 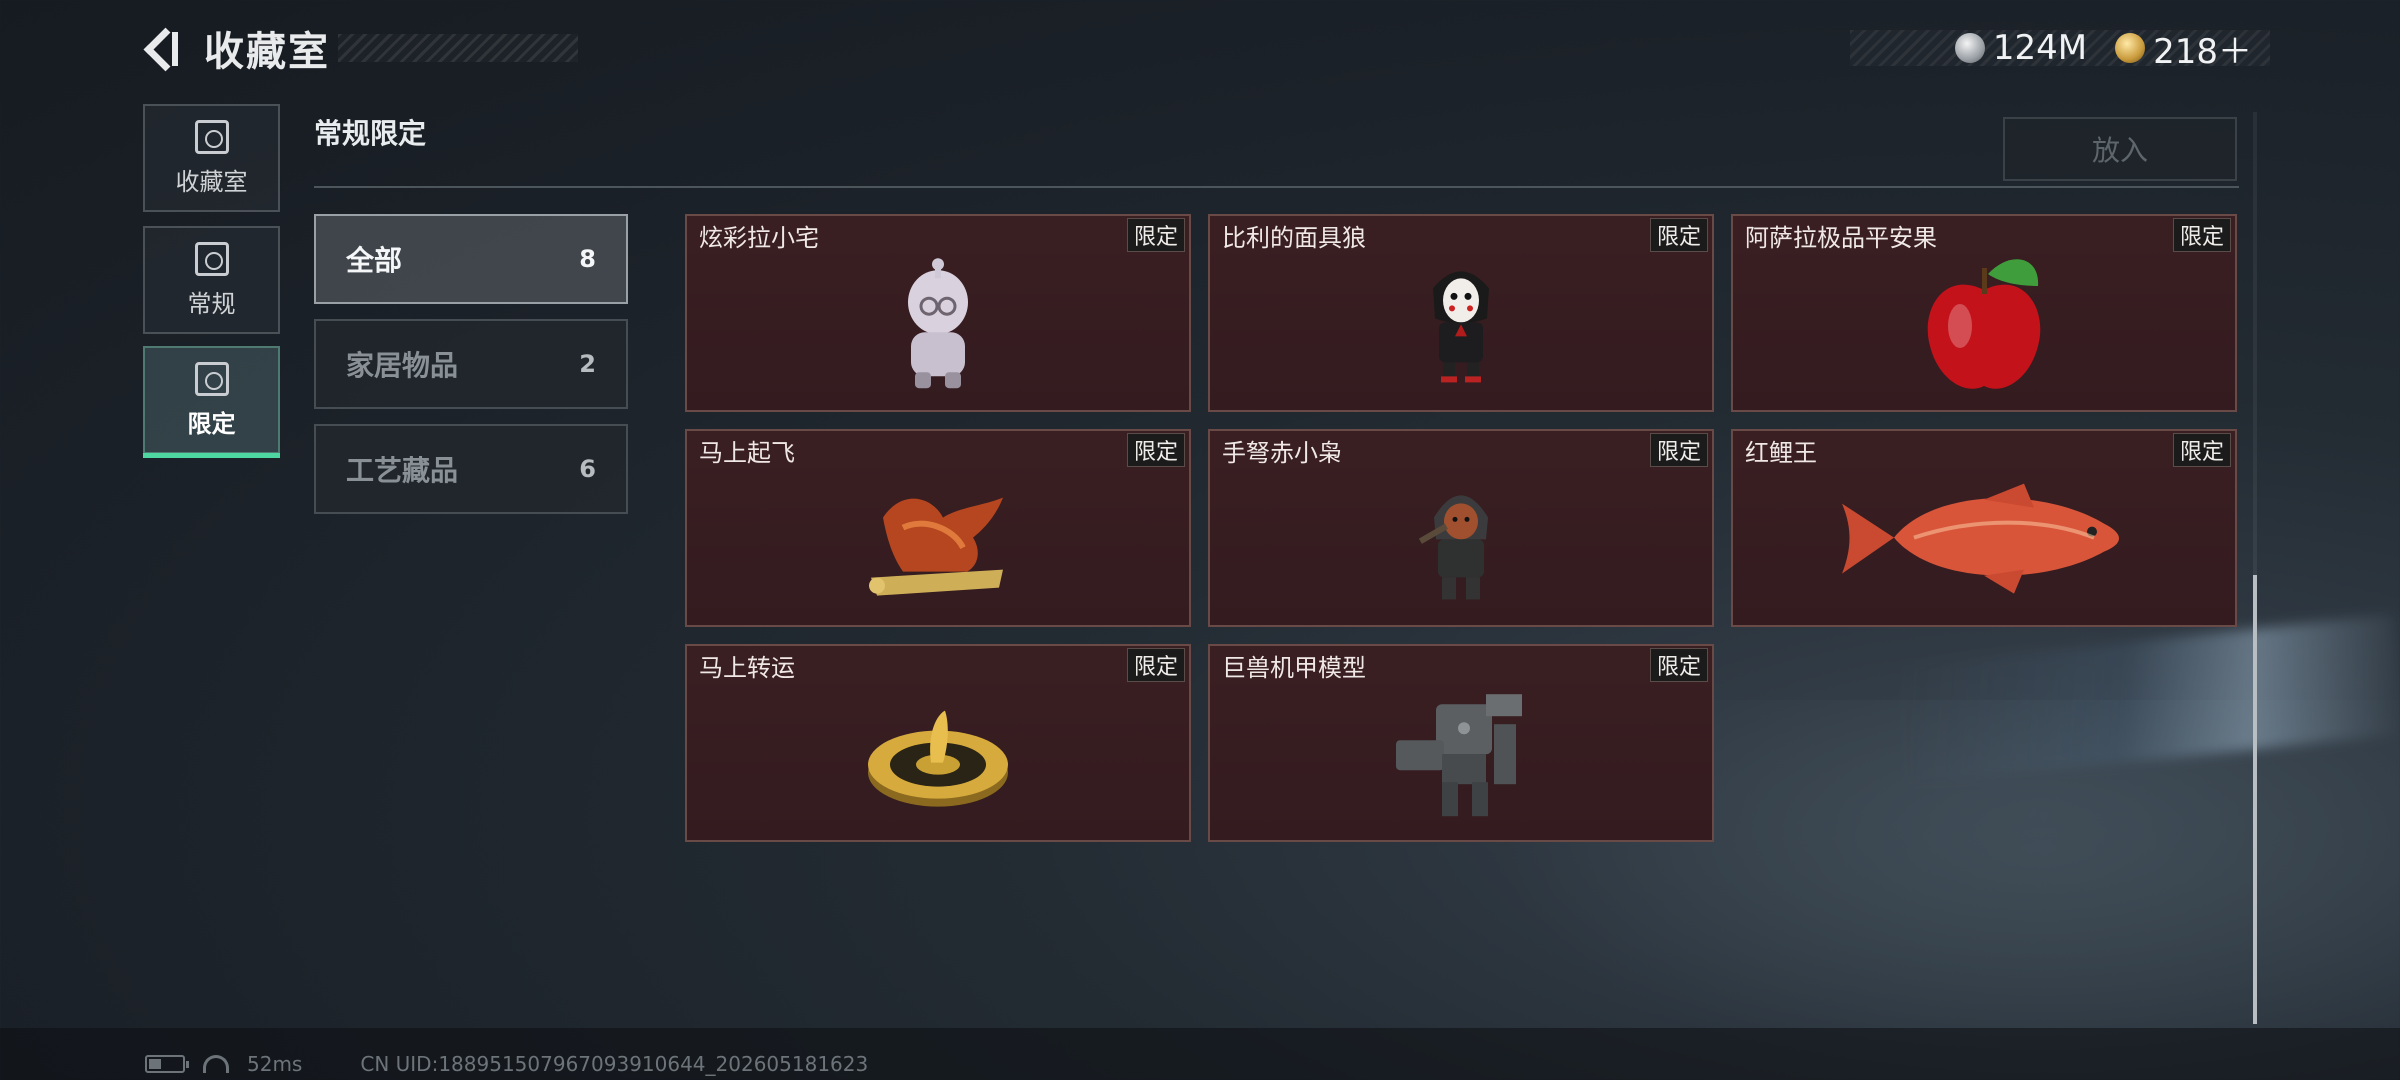 I want to click on item-card: 马上转运 限定, so click(x=938, y=743).